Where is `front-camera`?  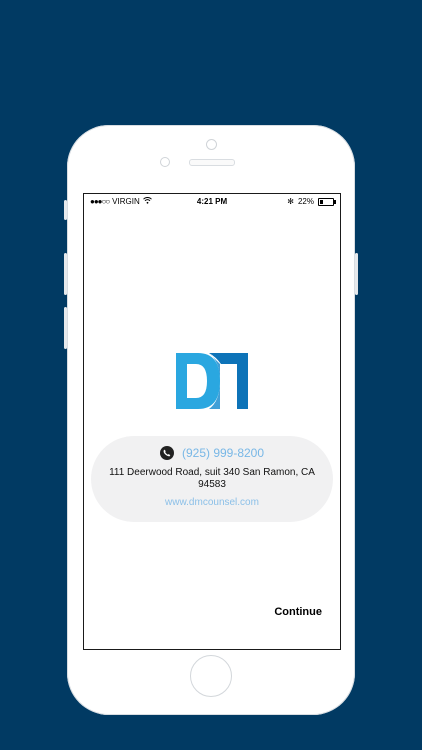 front-camera is located at coordinates (165, 162).